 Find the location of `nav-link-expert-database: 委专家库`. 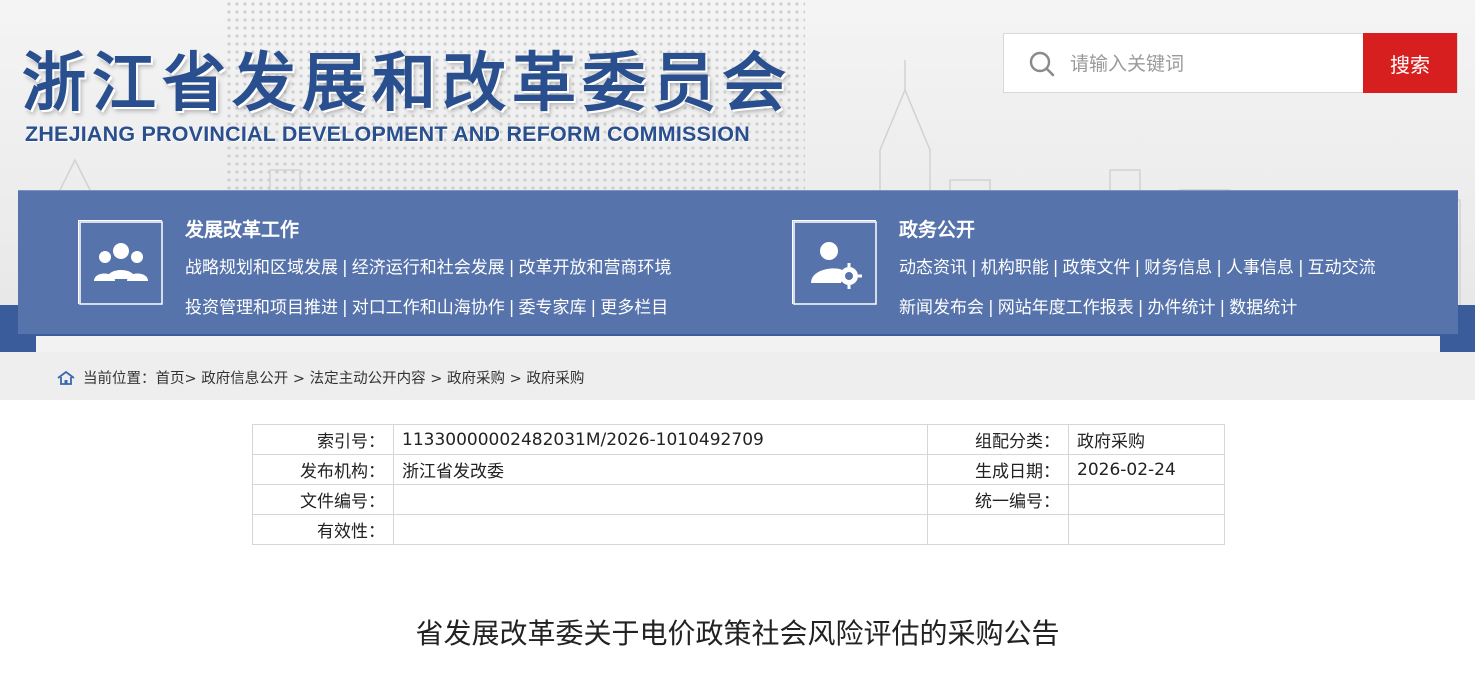

nav-link-expert-database: 委专家库 is located at coordinates (552, 308).